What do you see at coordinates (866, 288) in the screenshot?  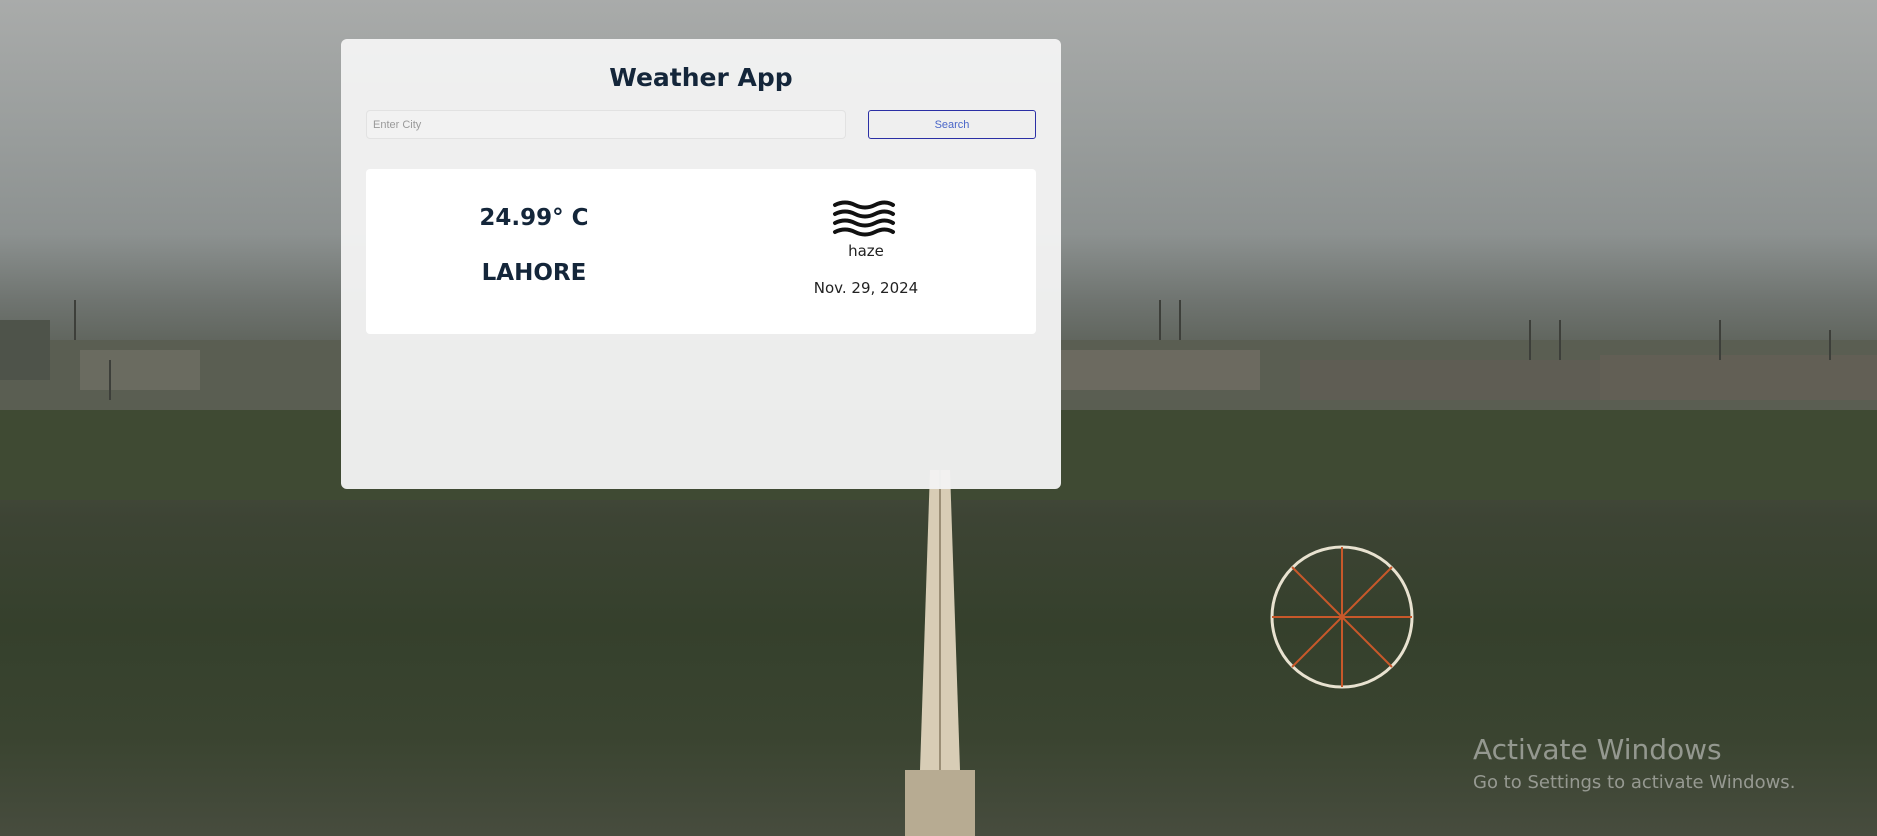 I see `weather-date: Nov. 29, 2024` at bounding box center [866, 288].